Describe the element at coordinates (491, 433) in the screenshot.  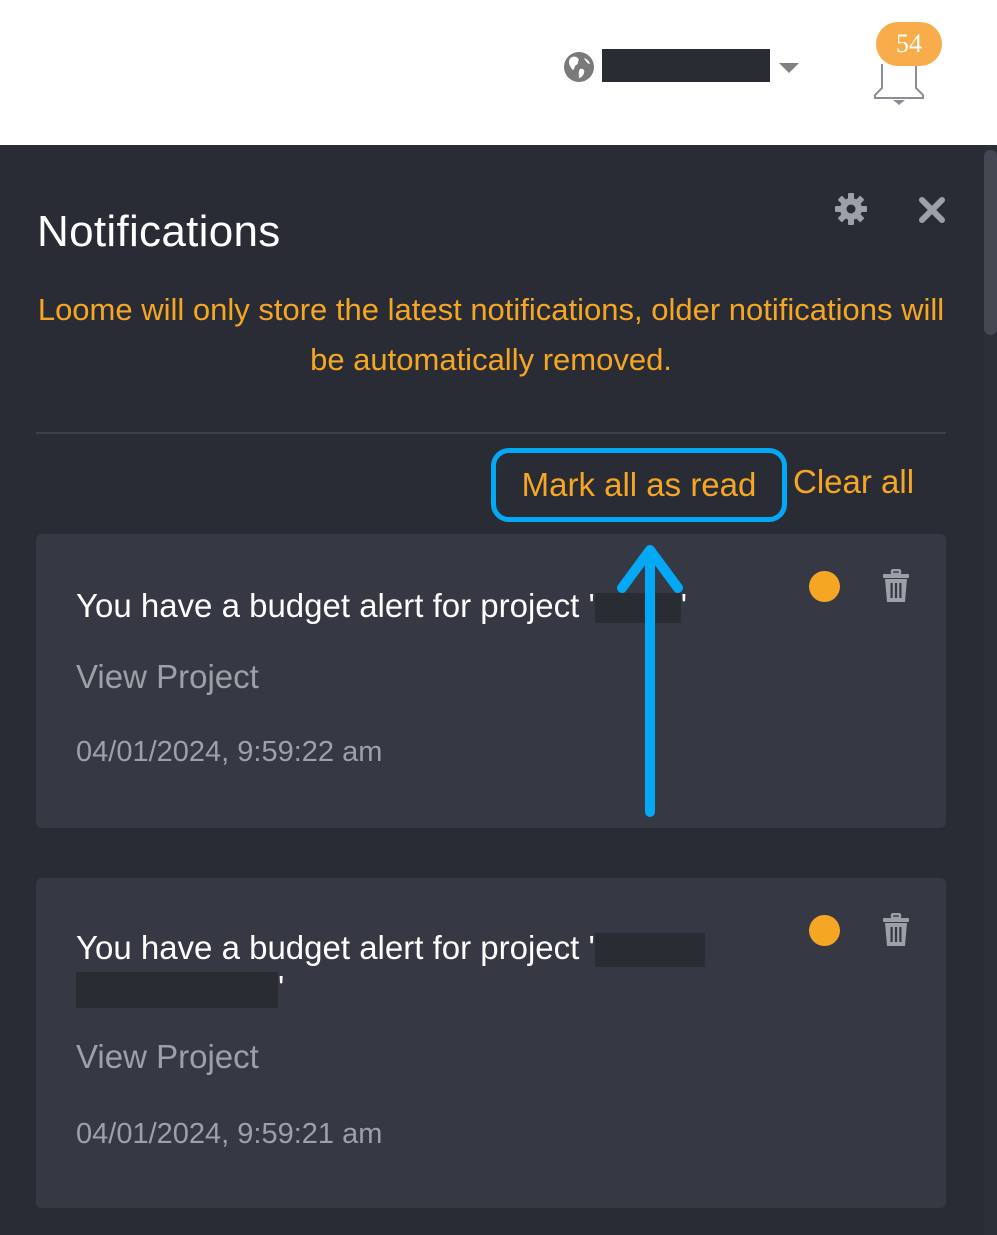
I see `divider` at that location.